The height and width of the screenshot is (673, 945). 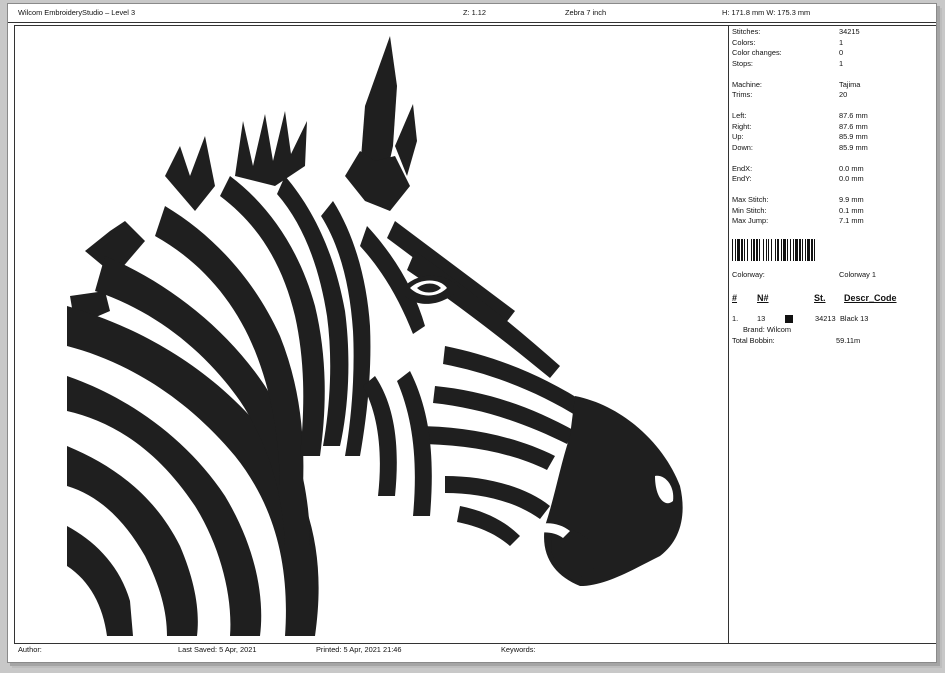 I want to click on color-row-num: 1., so click(x=735, y=318).